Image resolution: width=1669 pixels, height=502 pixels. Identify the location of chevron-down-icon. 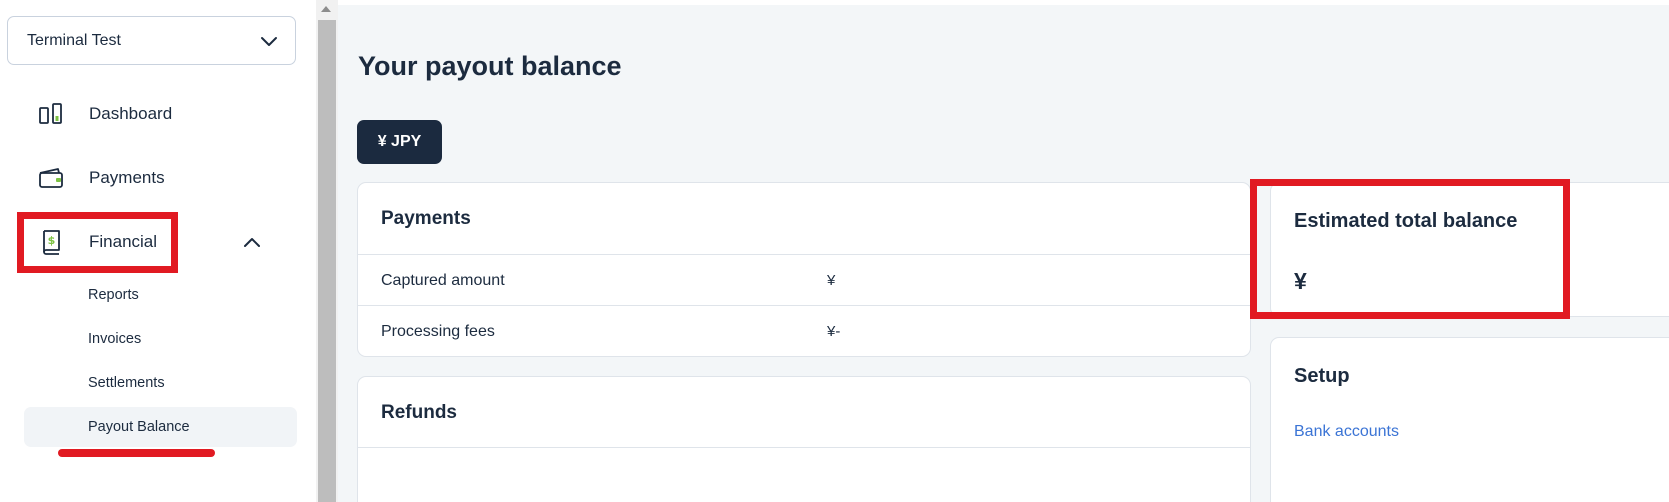
(269, 41).